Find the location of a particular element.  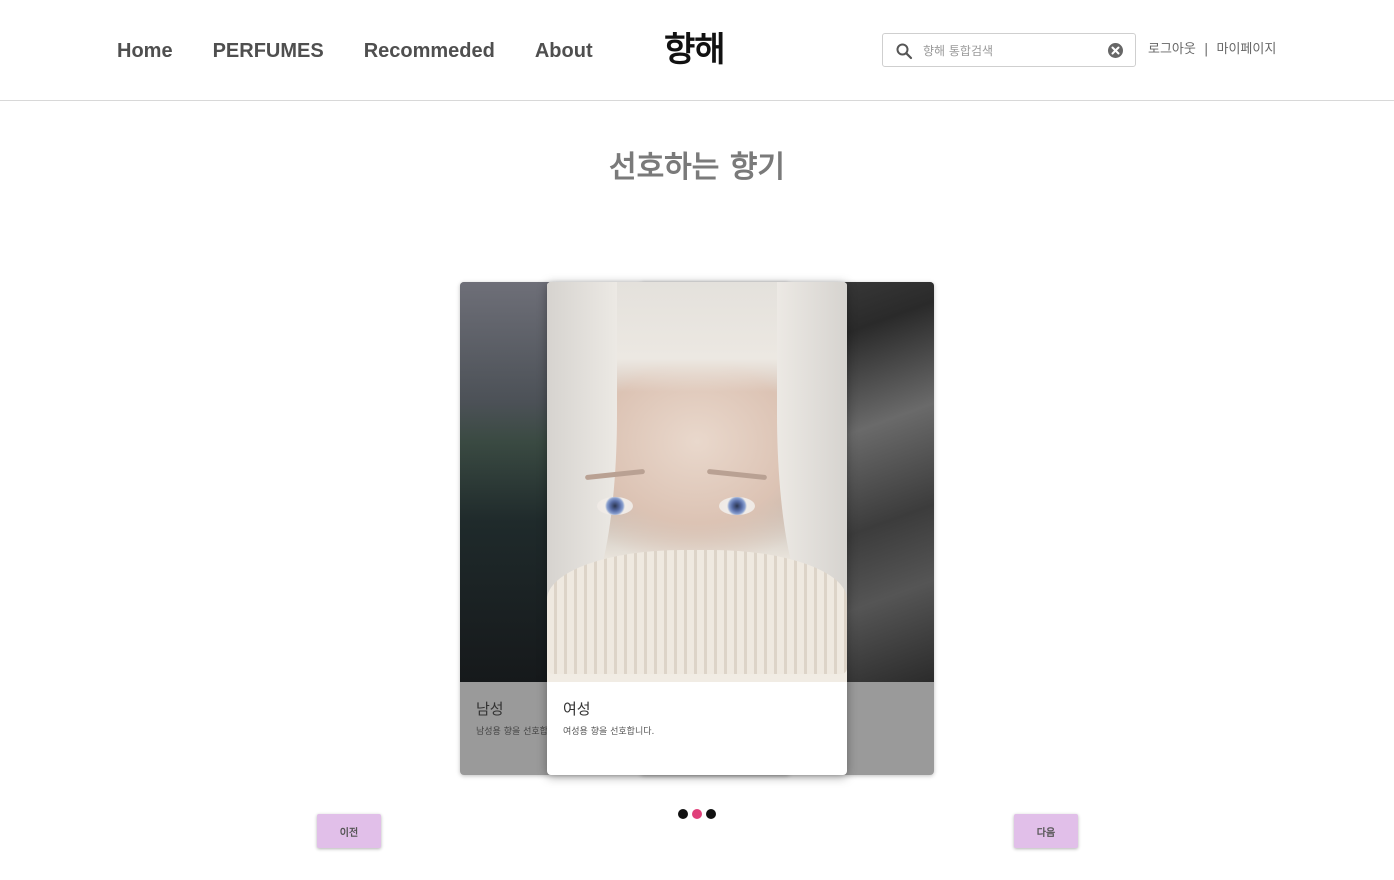

account-links: 로그아웃 | 마이페이지 is located at coordinates (1212, 50).